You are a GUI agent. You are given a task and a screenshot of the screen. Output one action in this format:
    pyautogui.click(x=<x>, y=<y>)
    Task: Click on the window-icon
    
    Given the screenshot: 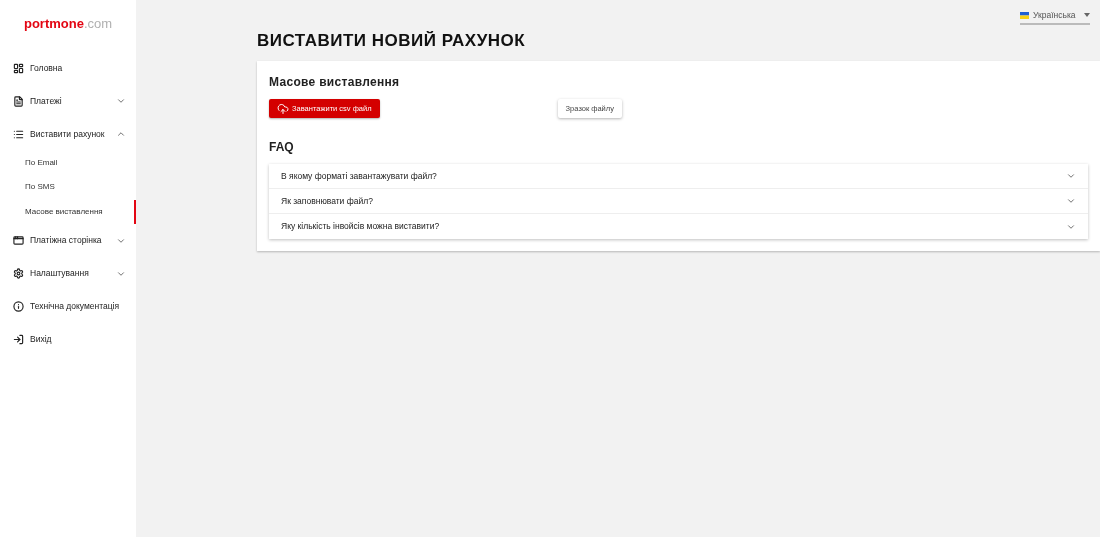 What is the action you would take?
    pyautogui.click(x=18, y=240)
    